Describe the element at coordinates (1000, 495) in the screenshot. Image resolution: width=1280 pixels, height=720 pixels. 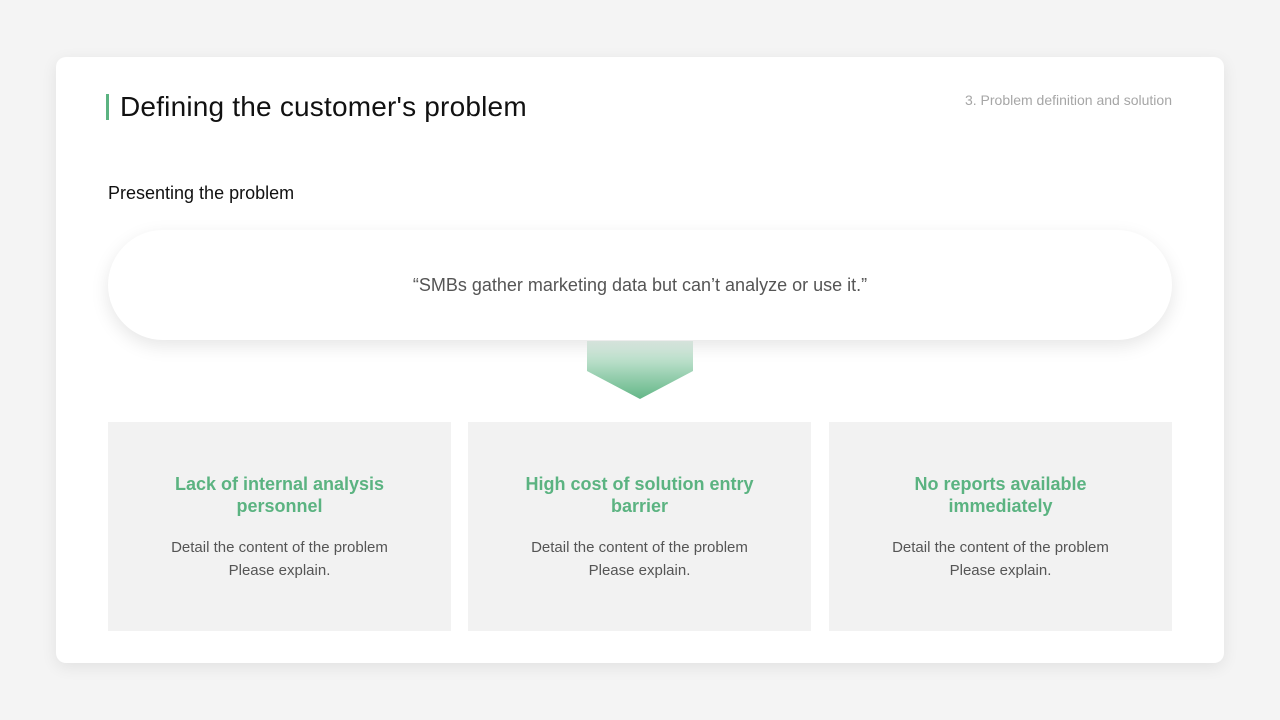
I see `problem-card-title: No reports available immediately` at that location.